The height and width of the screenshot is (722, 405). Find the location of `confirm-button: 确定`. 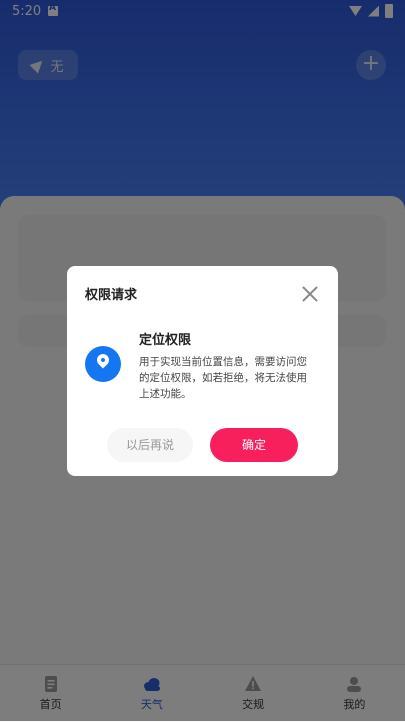

confirm-button: 确定 is located at coordinates (254, 445).